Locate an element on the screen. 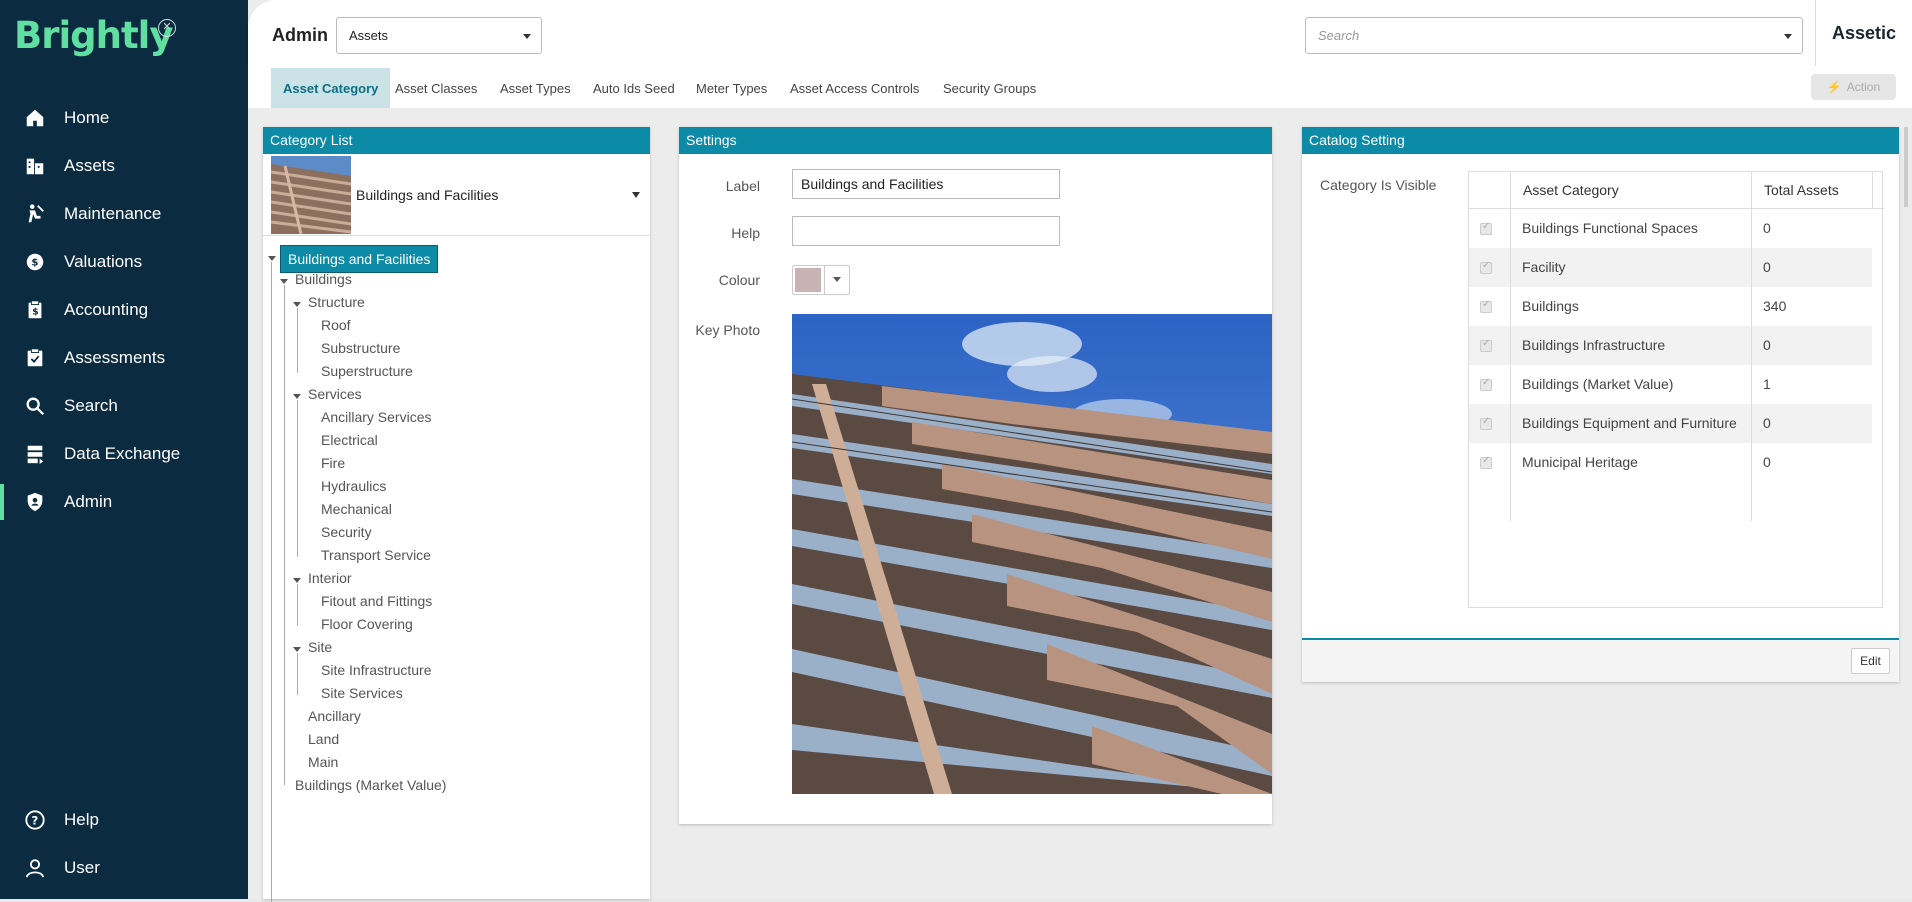  table-row: Facility 0 is located at coordinates (1670, 267).